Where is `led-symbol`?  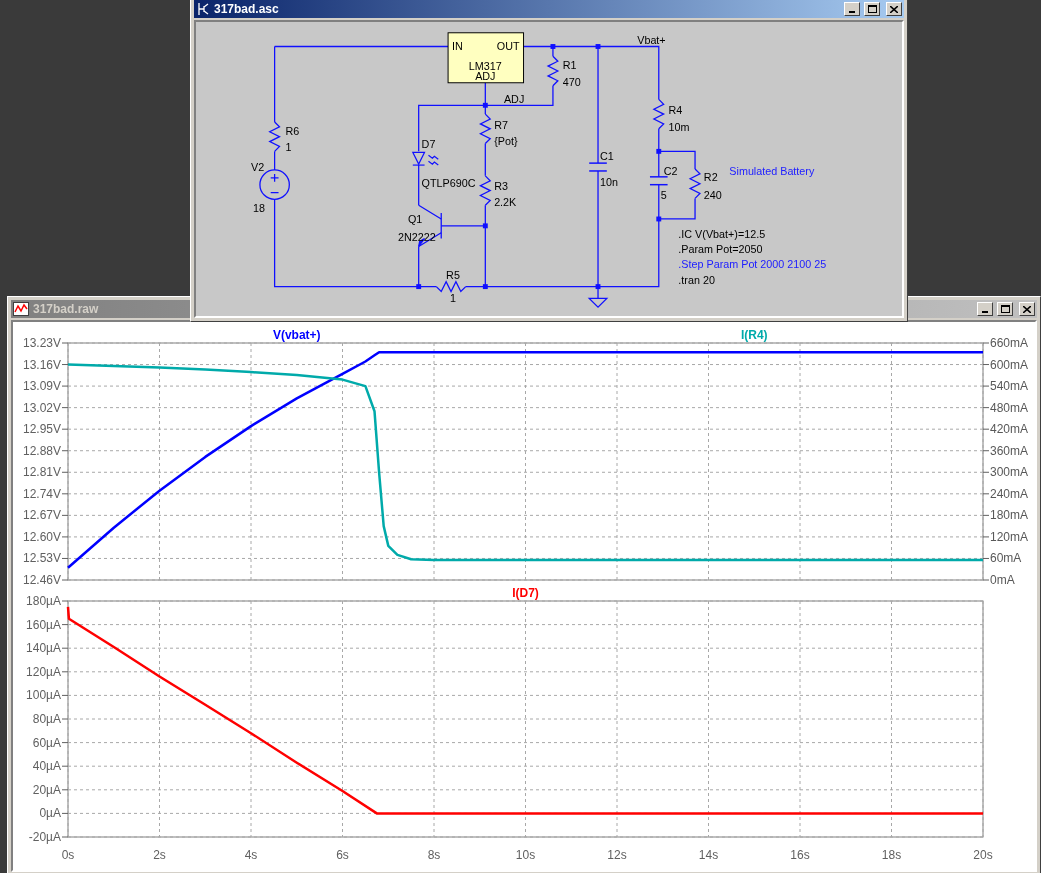
led-symbol is located at coordinates (425, 158).